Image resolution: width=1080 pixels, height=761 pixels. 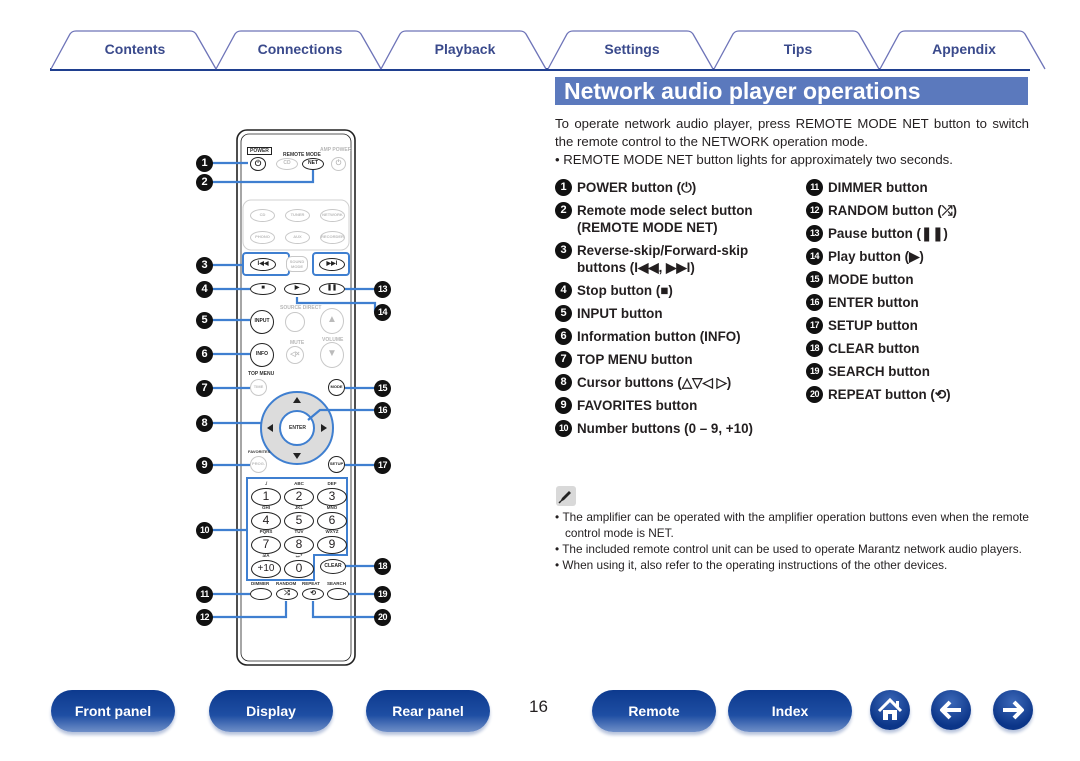 What do you see at coordinates (204, 163) in the screenshot?
I see `callout-badge: 1` at bounding box center [204, 163].